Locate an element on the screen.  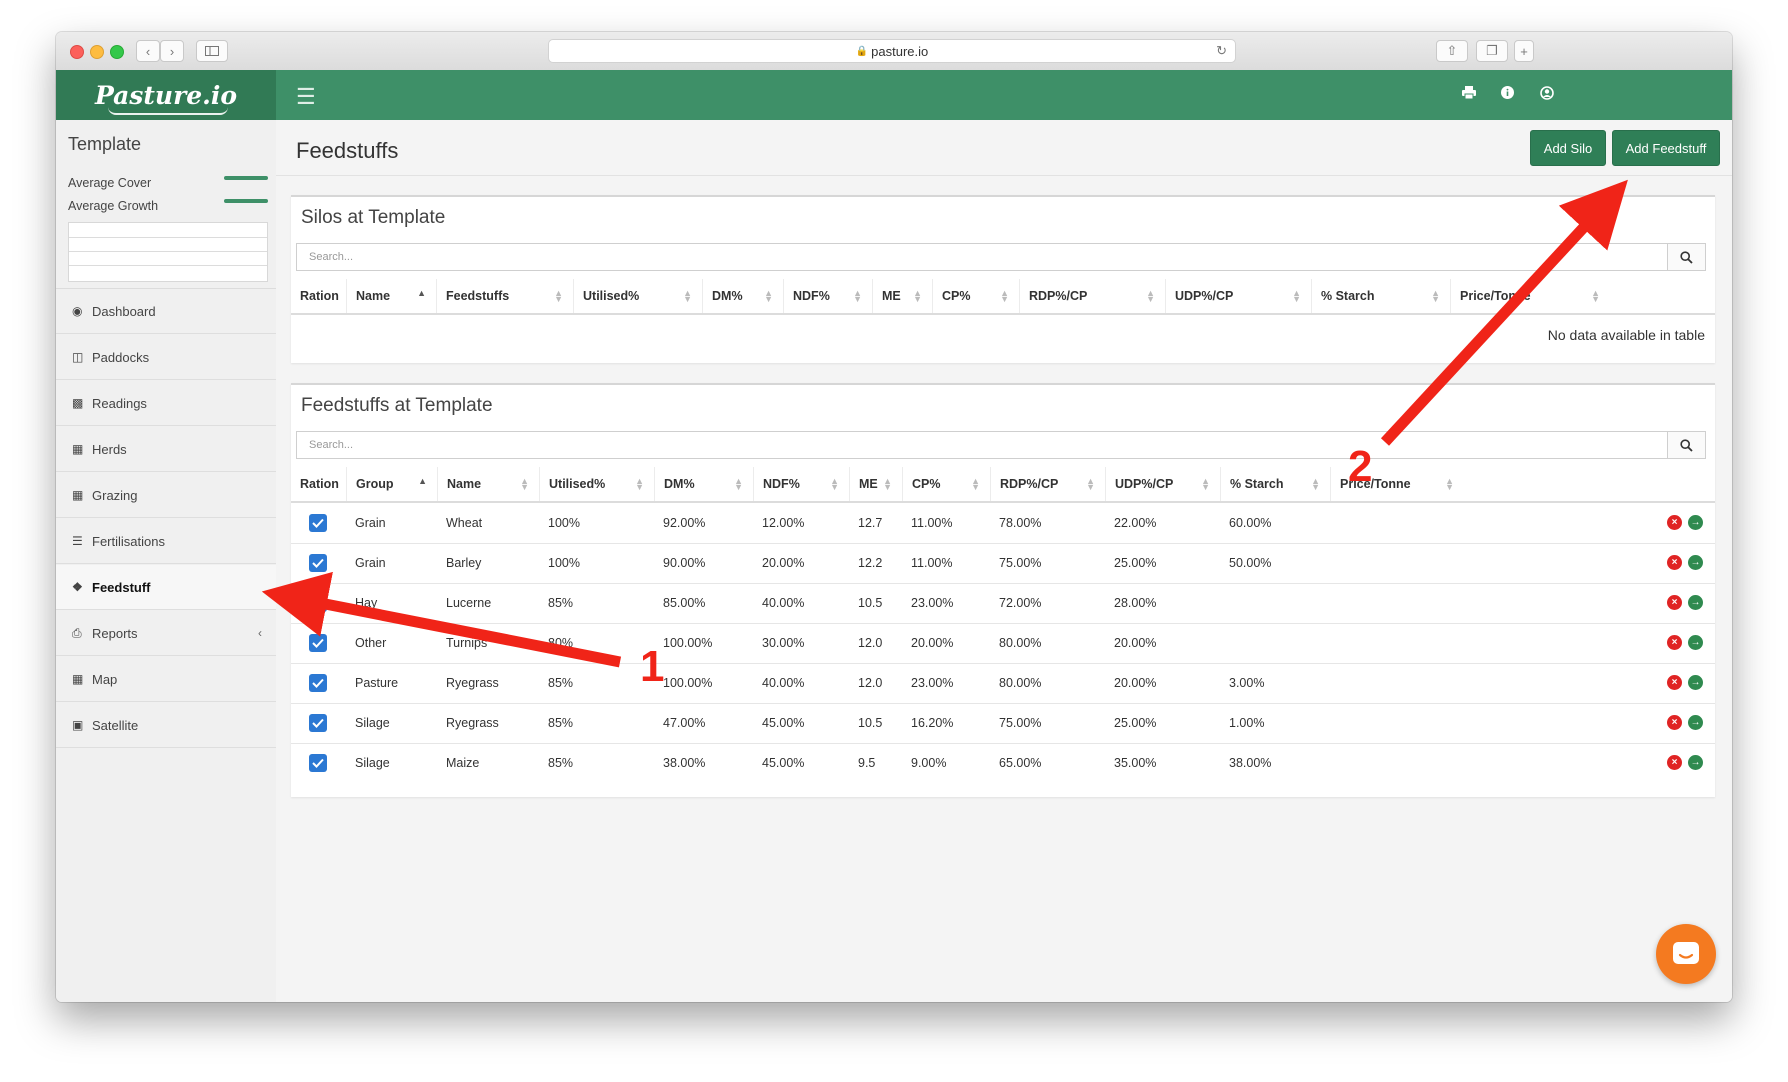
column-header: Name ▲ is located at coordinates (391, 296).